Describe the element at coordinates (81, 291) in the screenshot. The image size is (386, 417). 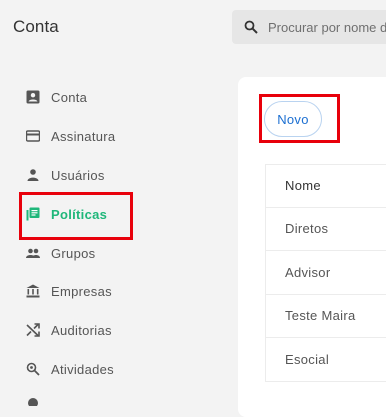
I see `sidebar-item-label: Empresas` at that location.